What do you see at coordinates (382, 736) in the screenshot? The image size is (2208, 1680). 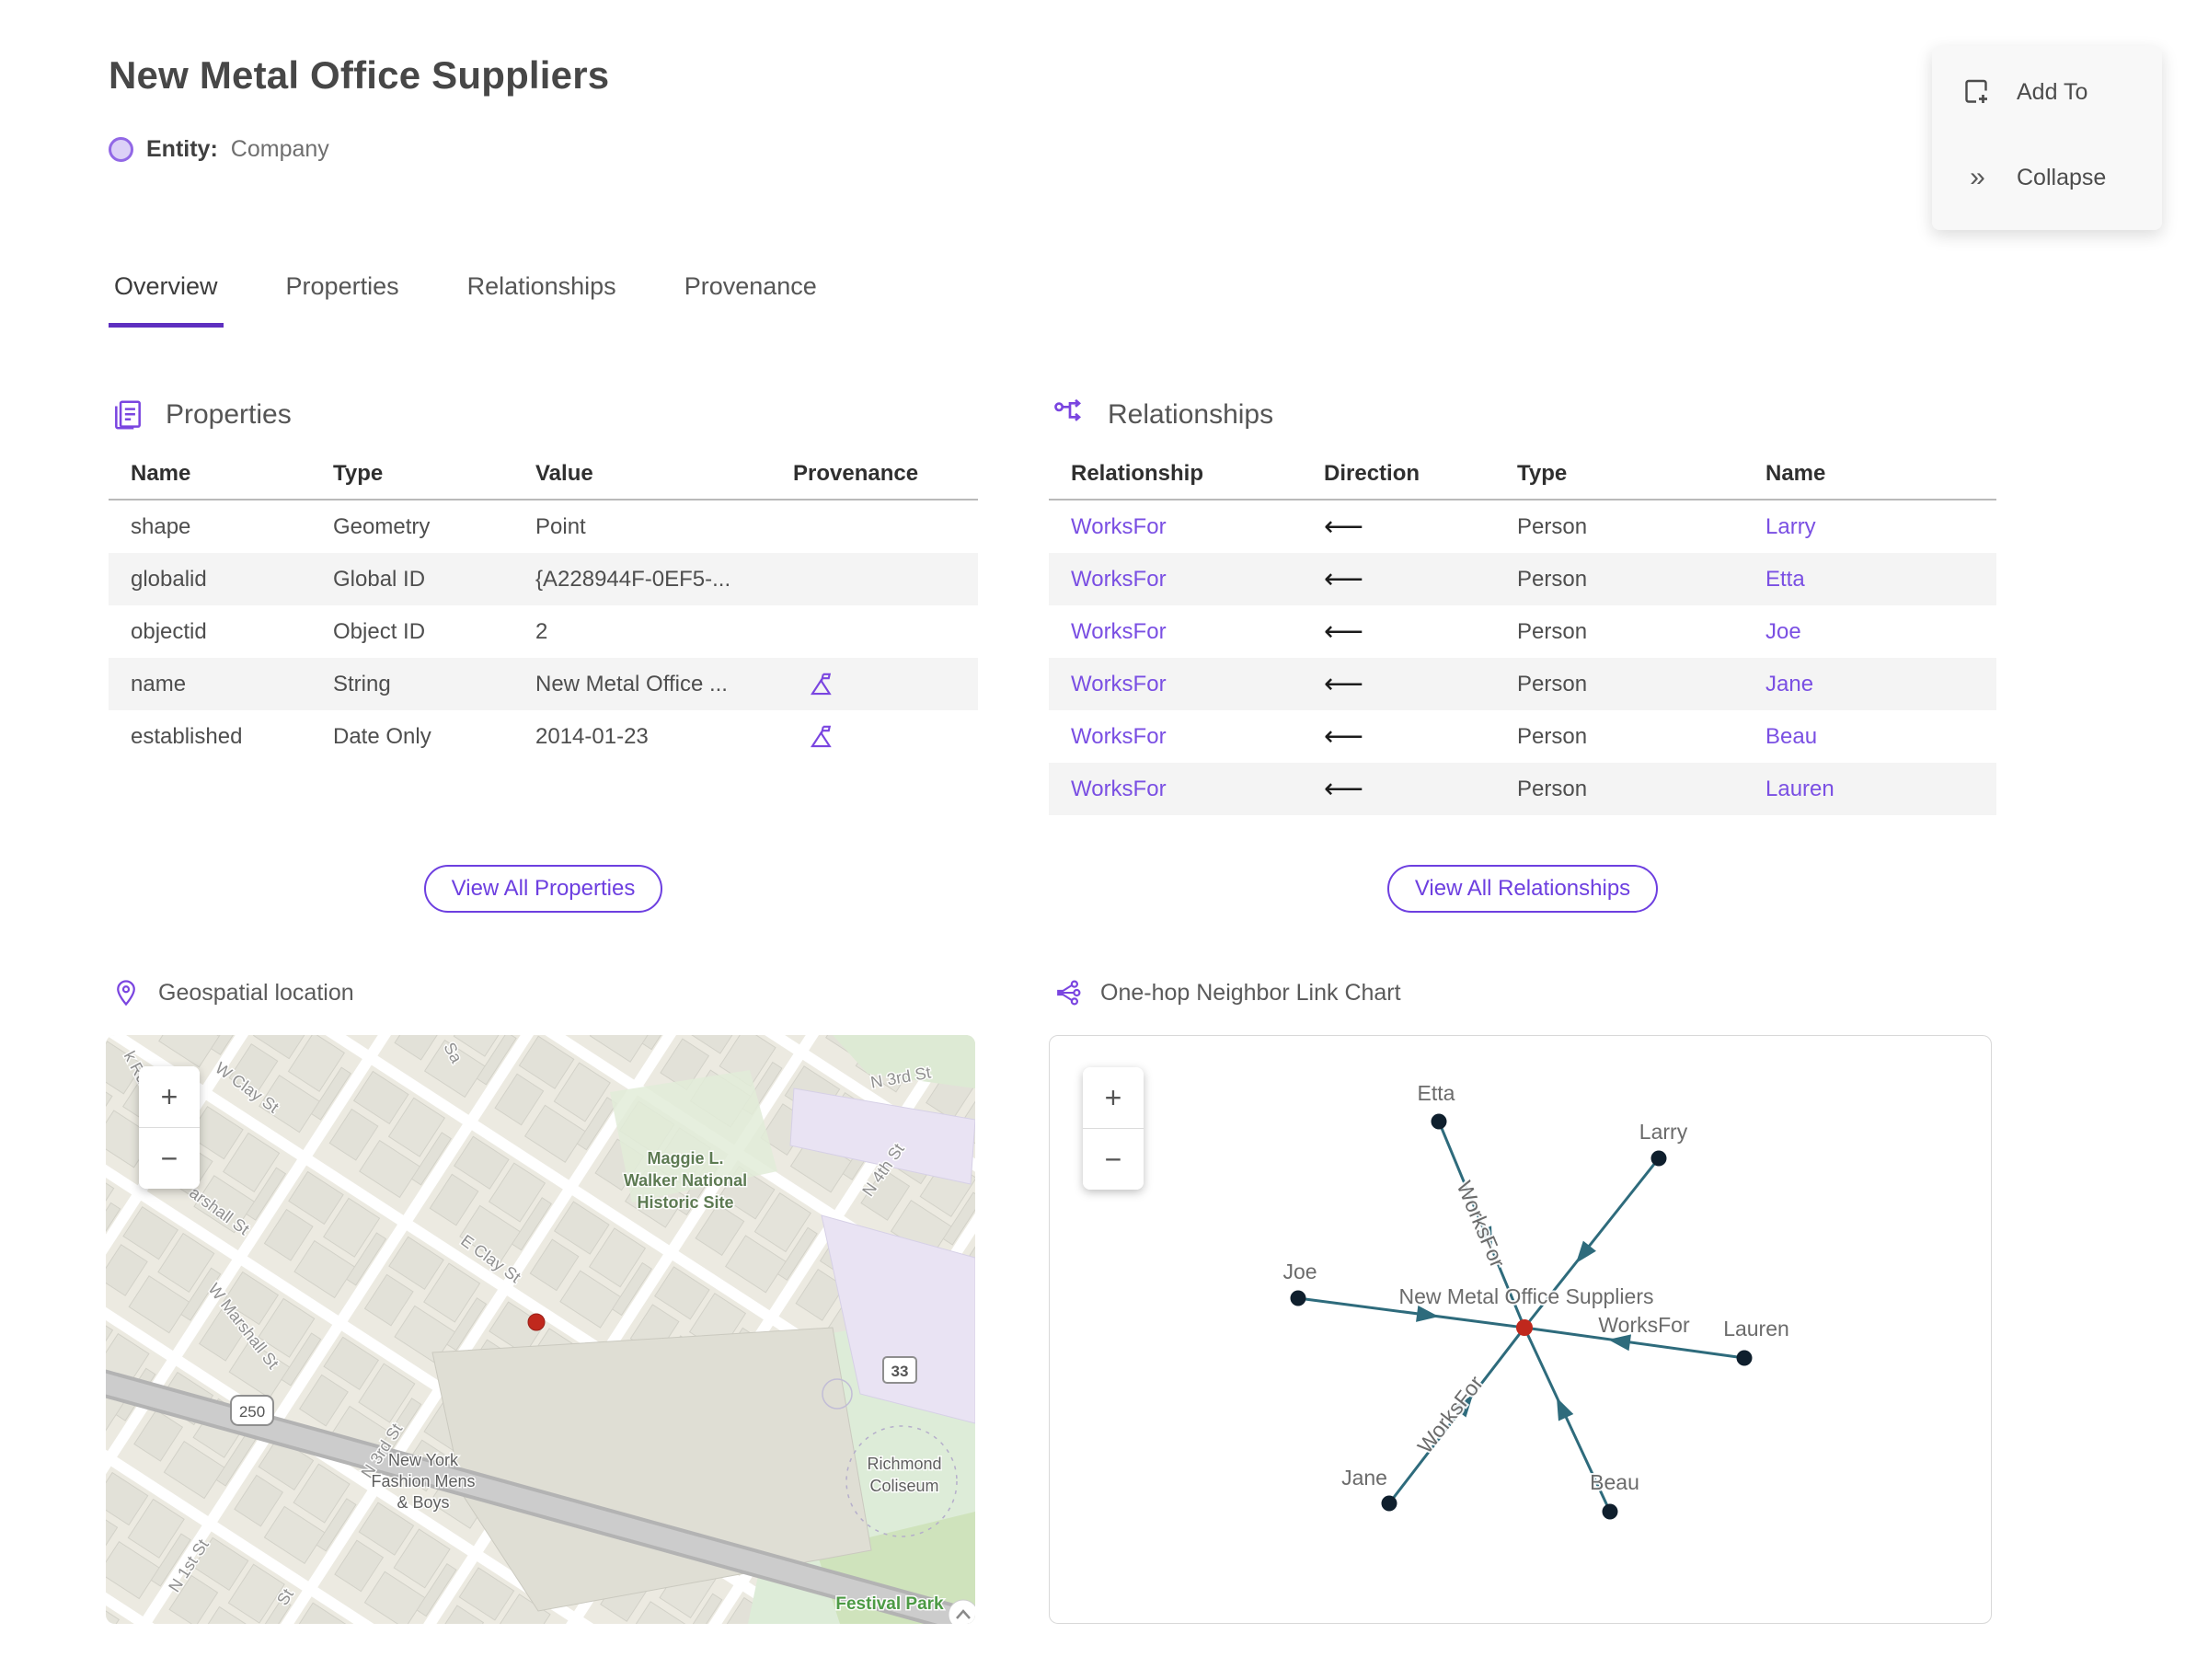 I see `prop-type: Date Only` at bounding box center [382, 736].